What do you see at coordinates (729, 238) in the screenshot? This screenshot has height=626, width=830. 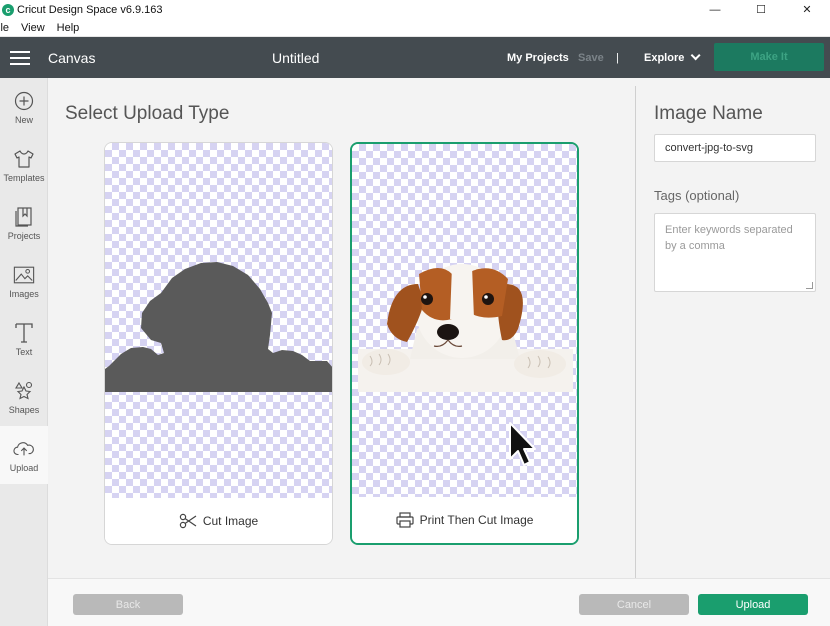 I see `tags-placeholder: Enter keywords separated by a comma` at bounding box center [729, 238].